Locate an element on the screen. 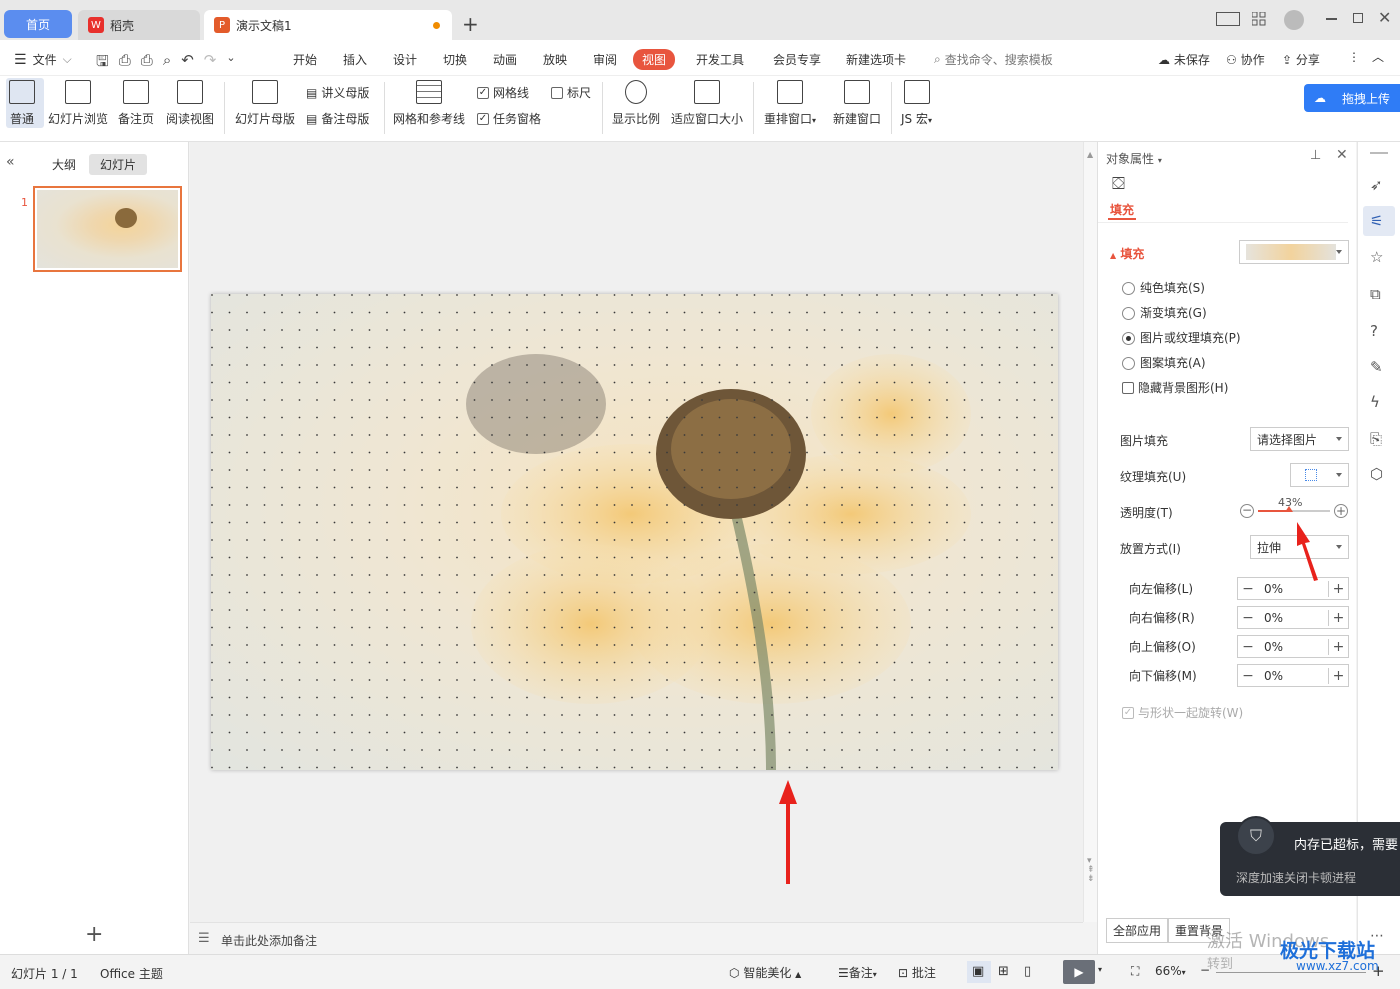  solid-fill-option: 纯色填充(S) is located at coordinates (1163, 287).